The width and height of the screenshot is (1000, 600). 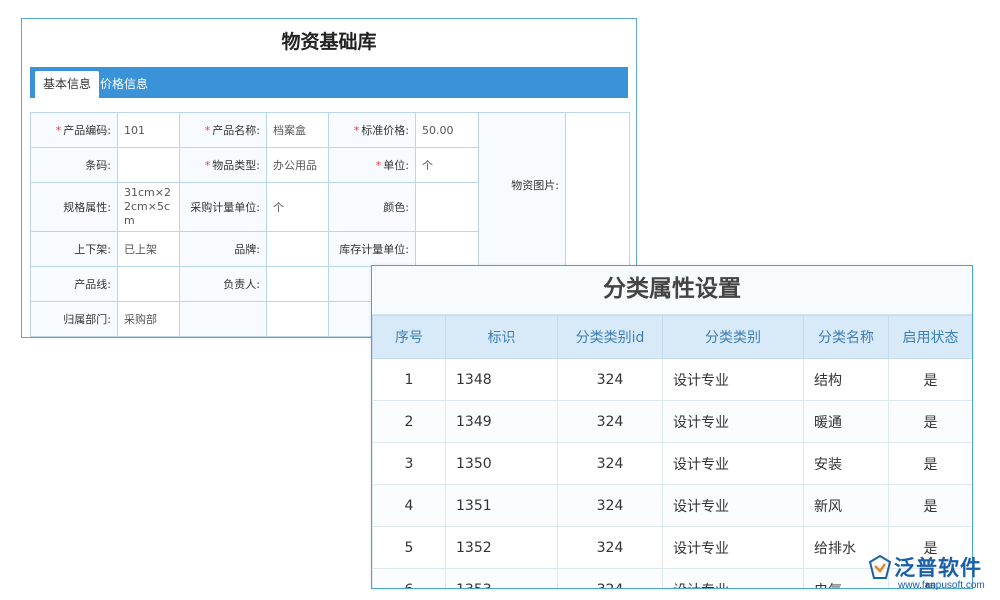 I want to click on row-index: 3, so click(x=409, y=463).